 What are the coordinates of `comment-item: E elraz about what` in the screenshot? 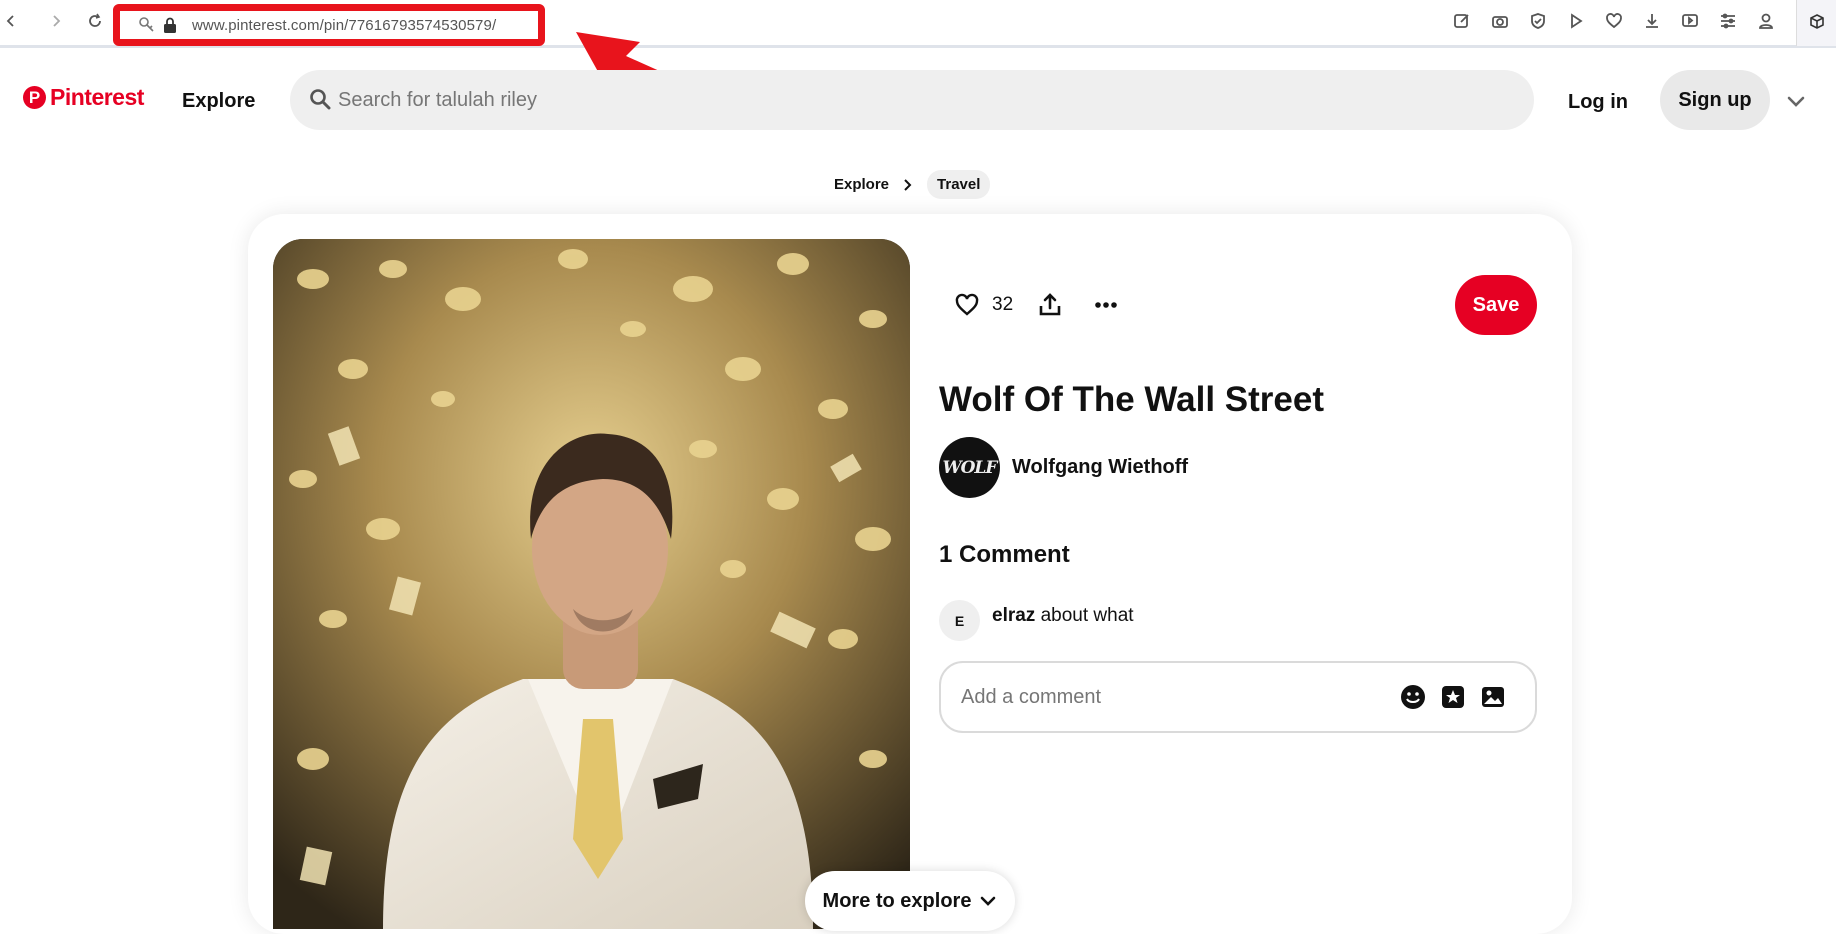 It's located at (1036, 620).